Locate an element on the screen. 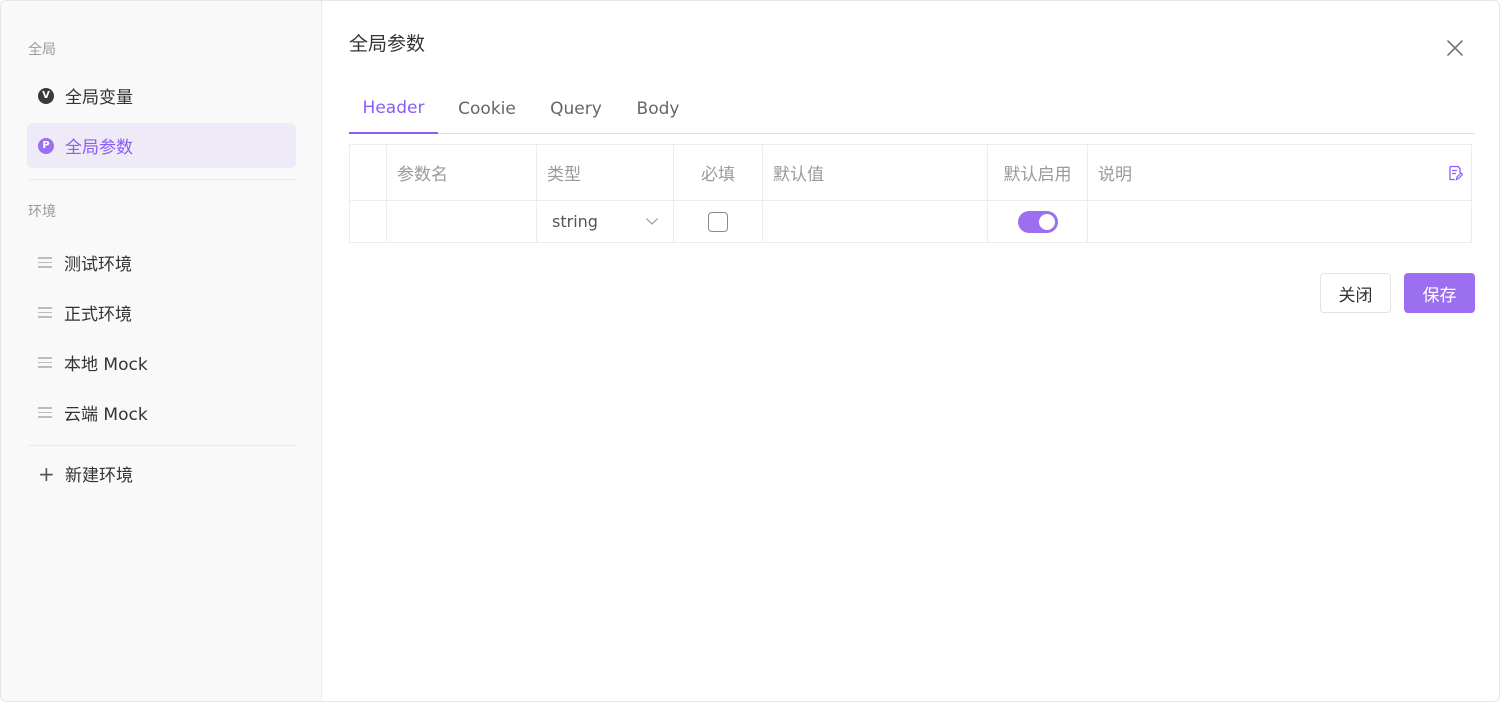  table-header-enabled: 默认启用 is located at coordinates (1038, 173).